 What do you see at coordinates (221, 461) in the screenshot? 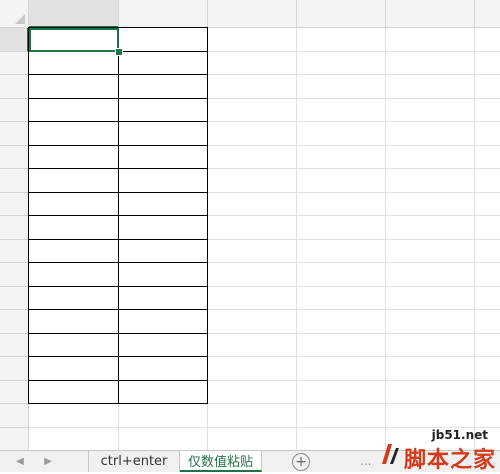
I see `tab-values-only-paste: 仅数值粘贴` at bounding box center [221, 461].